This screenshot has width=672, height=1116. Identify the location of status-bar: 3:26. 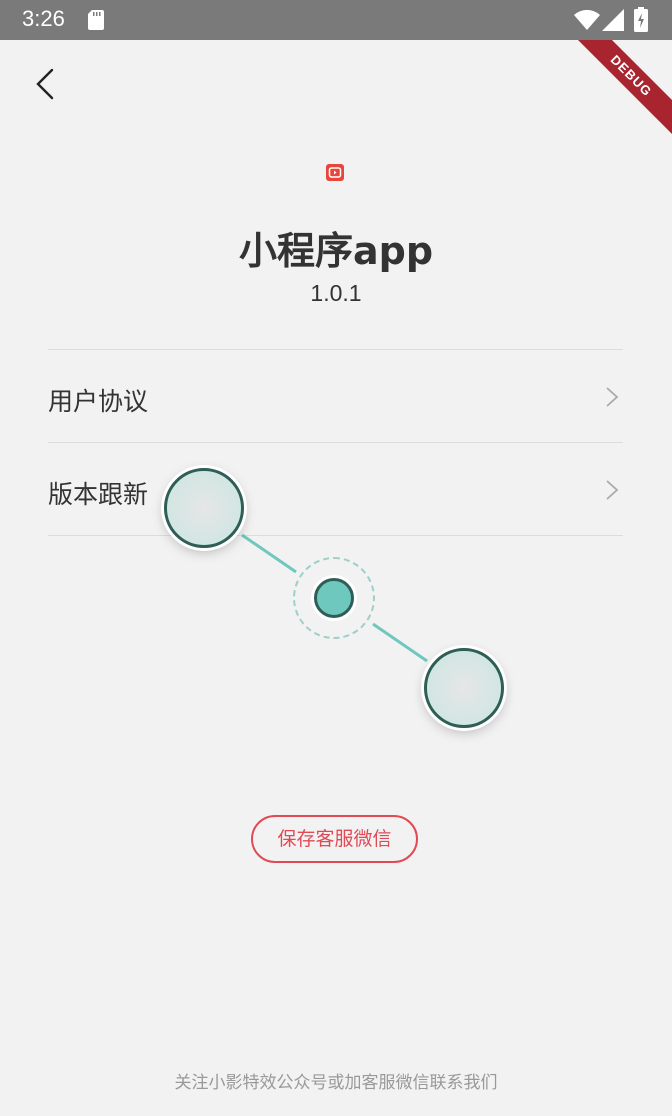
(336, 20).